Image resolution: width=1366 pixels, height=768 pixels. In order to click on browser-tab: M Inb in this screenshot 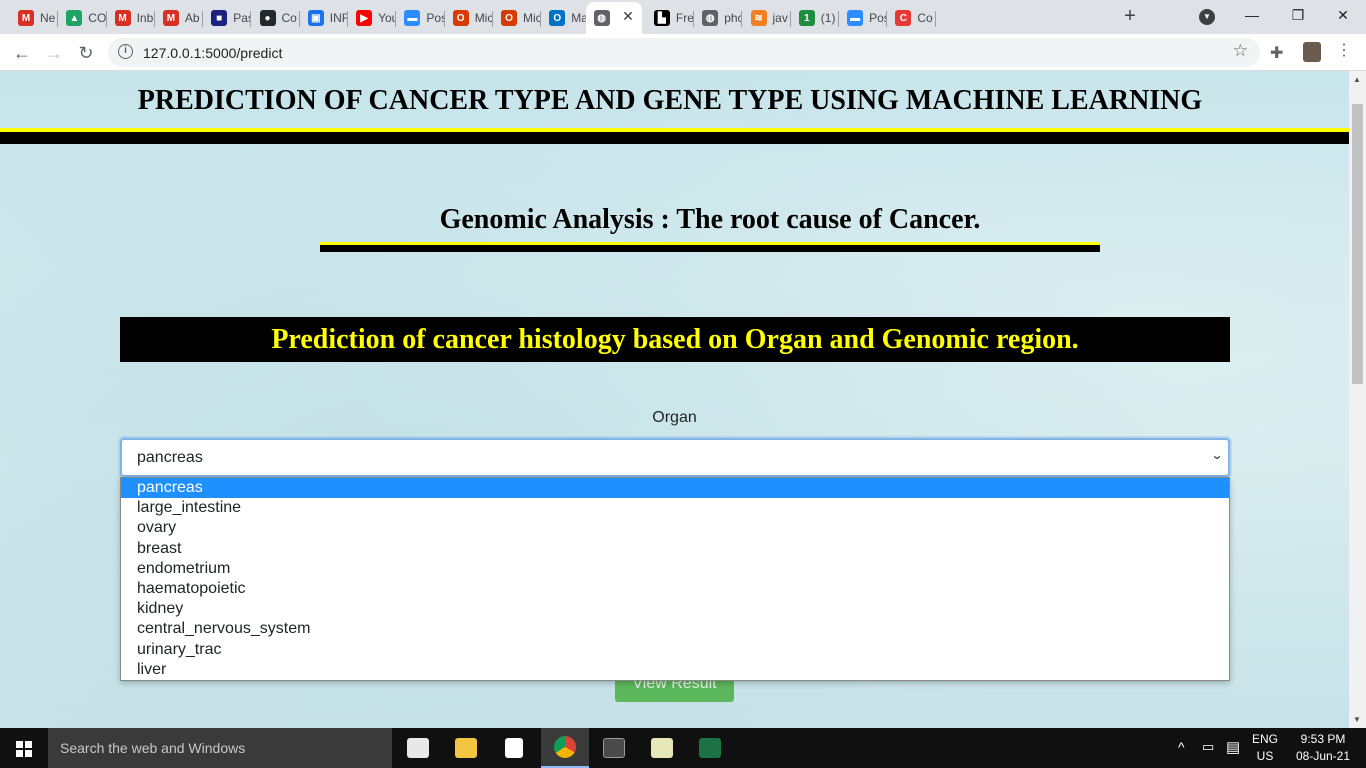, I will do `click(131, 18)`.